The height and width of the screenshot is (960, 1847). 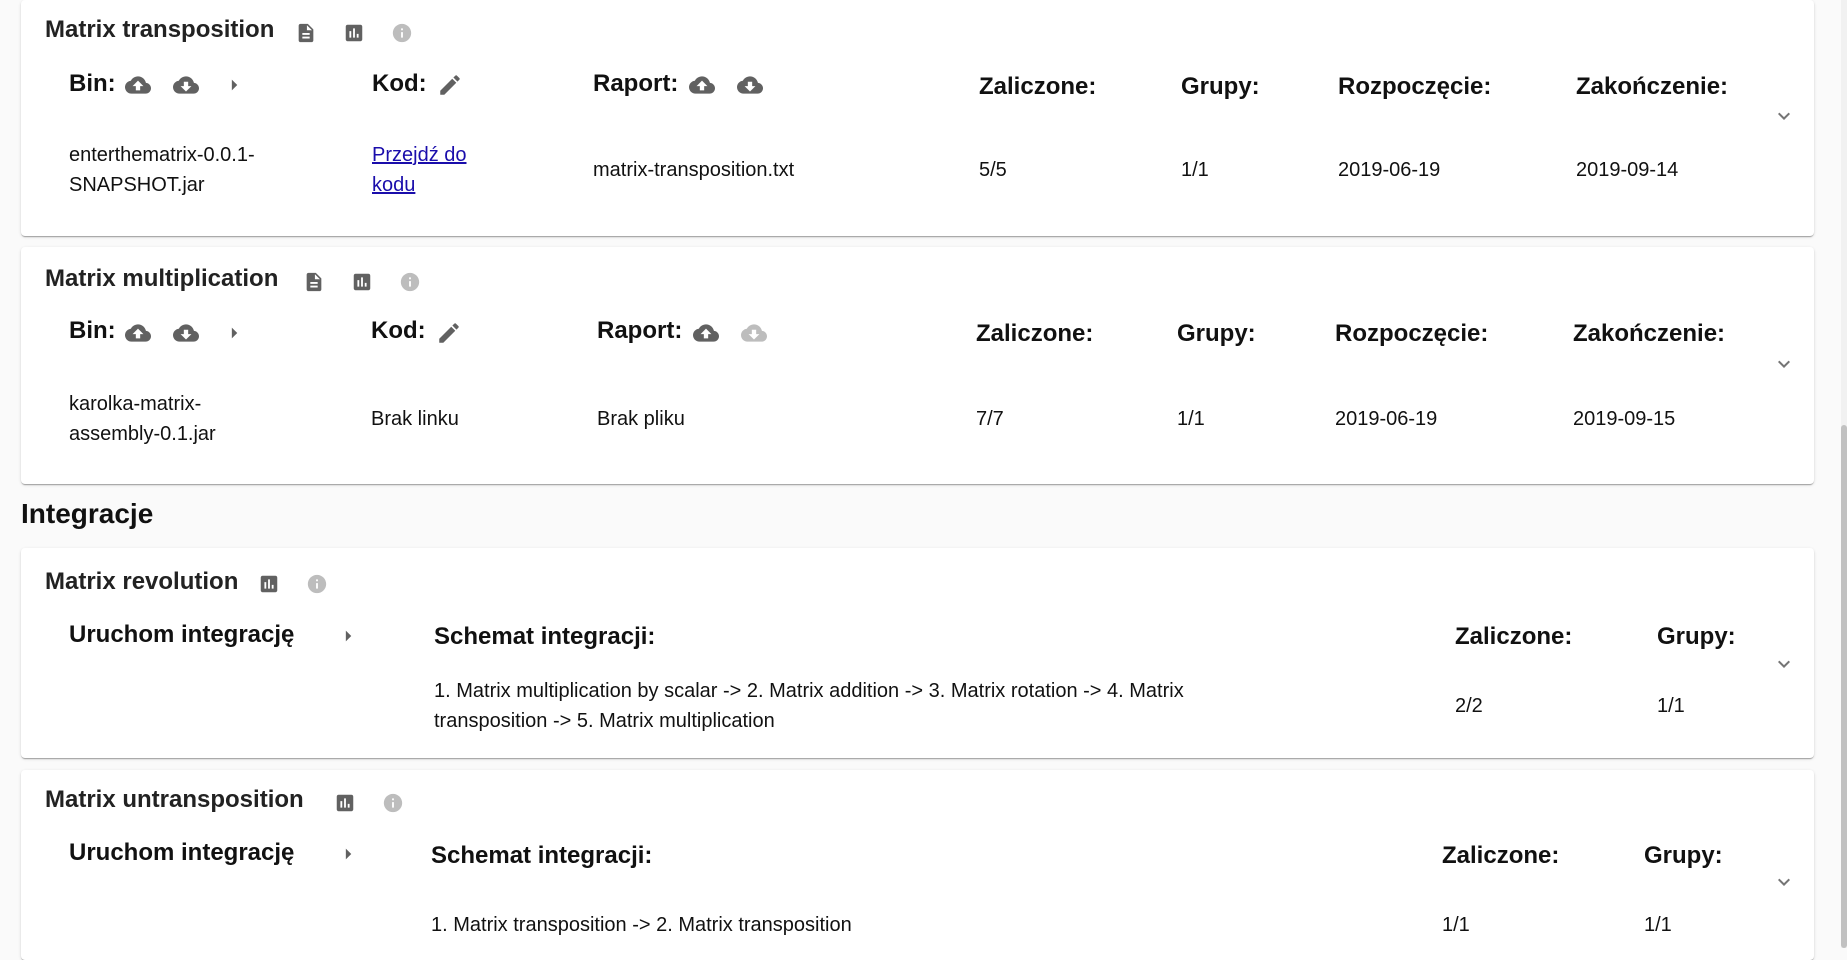 I want to click on report-missing-text: Brak pliku, so click(x=641, y=419).